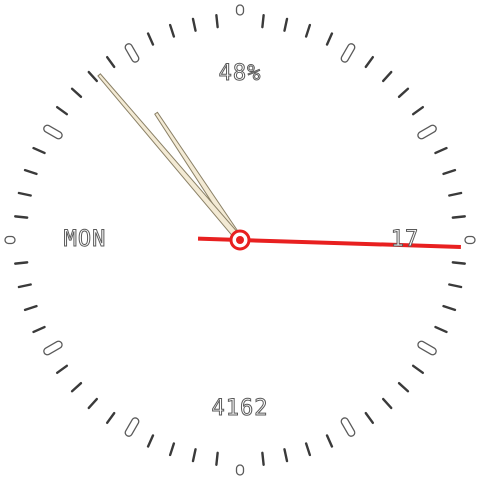 The image size is (480, 480). I want to click on day-of-month: 17, so click(405, 239).